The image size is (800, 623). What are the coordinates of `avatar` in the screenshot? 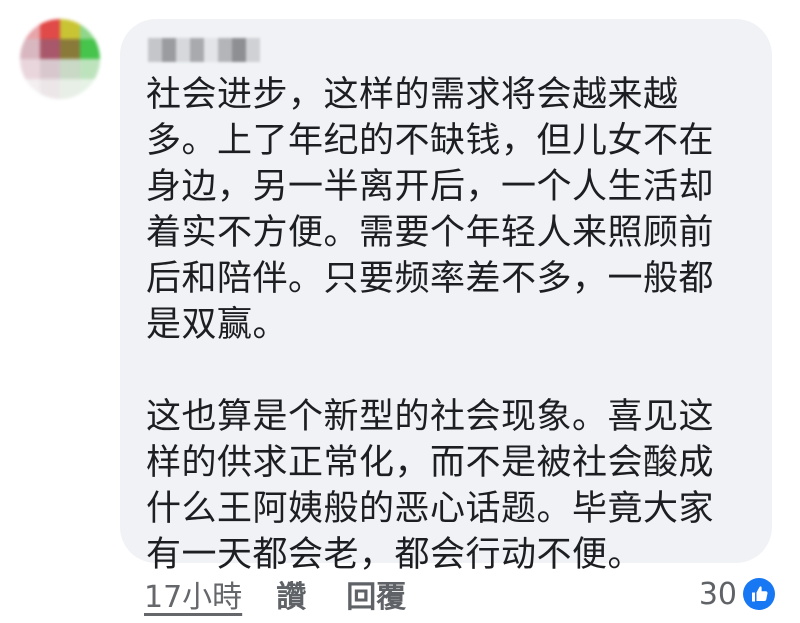 It's located at (60, 59).